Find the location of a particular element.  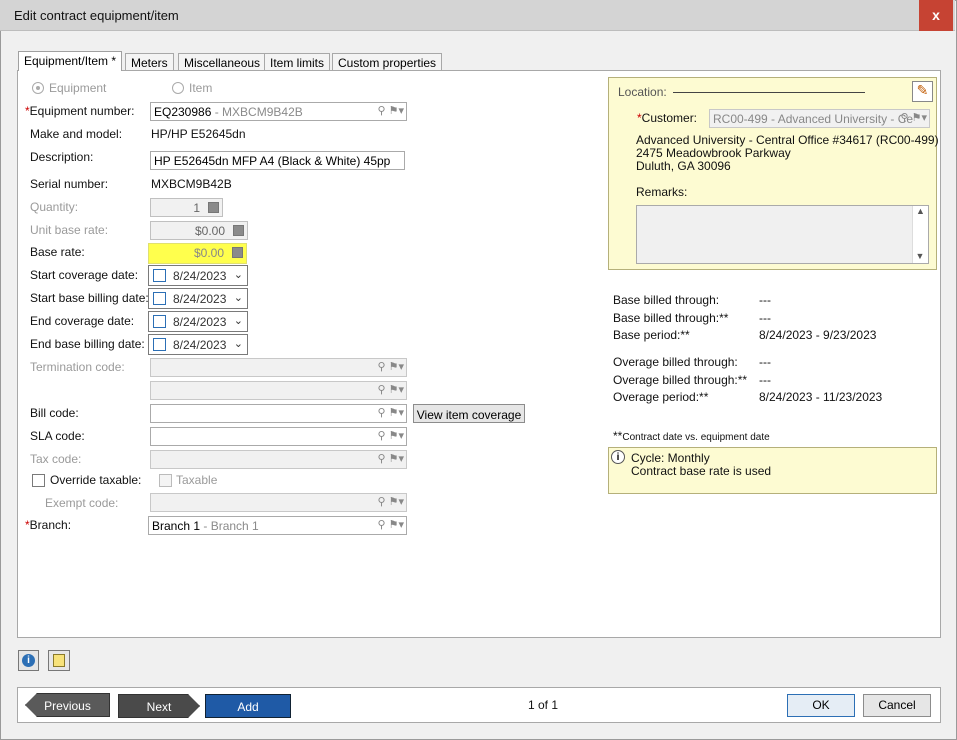

previous-button: Previous is located at coordinates (67, 705).